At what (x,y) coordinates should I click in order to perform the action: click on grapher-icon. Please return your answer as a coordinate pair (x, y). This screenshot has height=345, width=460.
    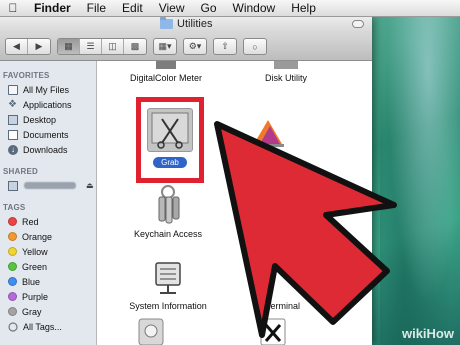
    Looking at the image, I should click on (268, 133).